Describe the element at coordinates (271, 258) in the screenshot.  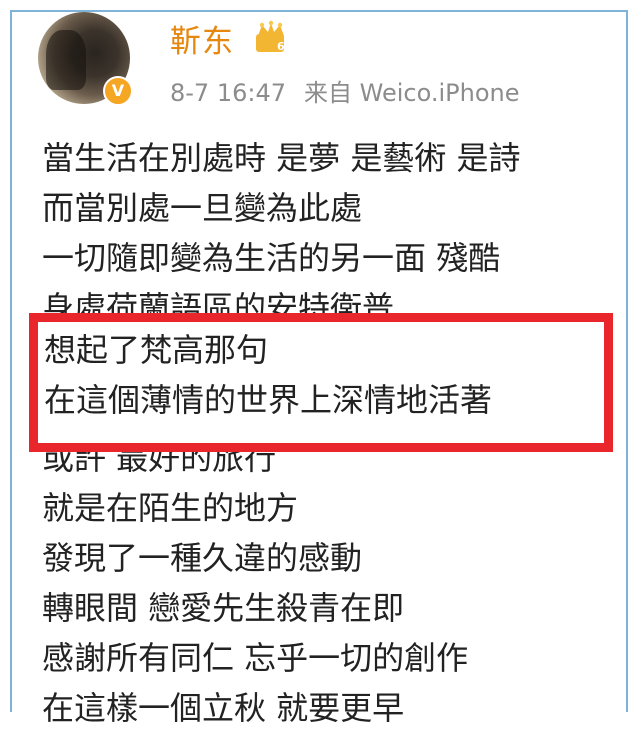
I see `post-line: 一切隨即變為生活的另一面 殘酷` at that location.